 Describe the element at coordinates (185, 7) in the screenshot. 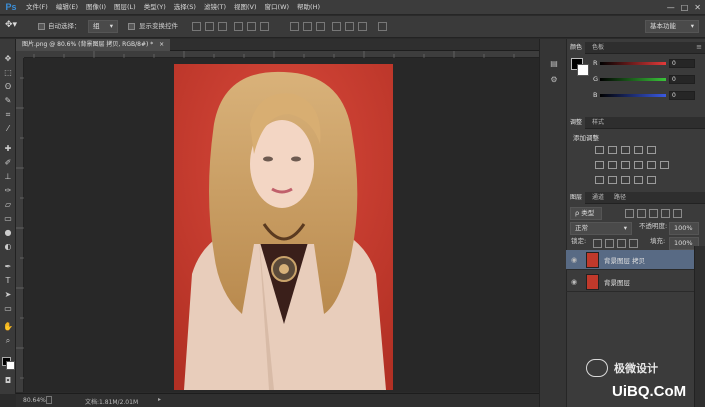

I see `menu-select: 选择(S)` at that location.